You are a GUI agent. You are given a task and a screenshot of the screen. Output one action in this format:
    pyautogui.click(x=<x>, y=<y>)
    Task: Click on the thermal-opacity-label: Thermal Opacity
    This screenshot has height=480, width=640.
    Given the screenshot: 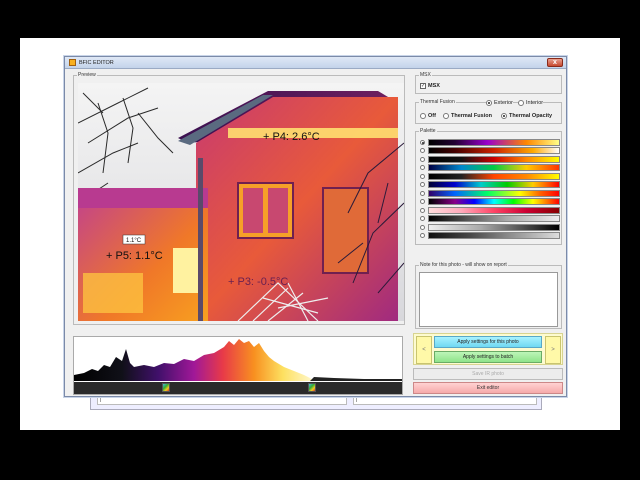 What is the action you would take?
    pyautogui.click(x=531, y=116)
    